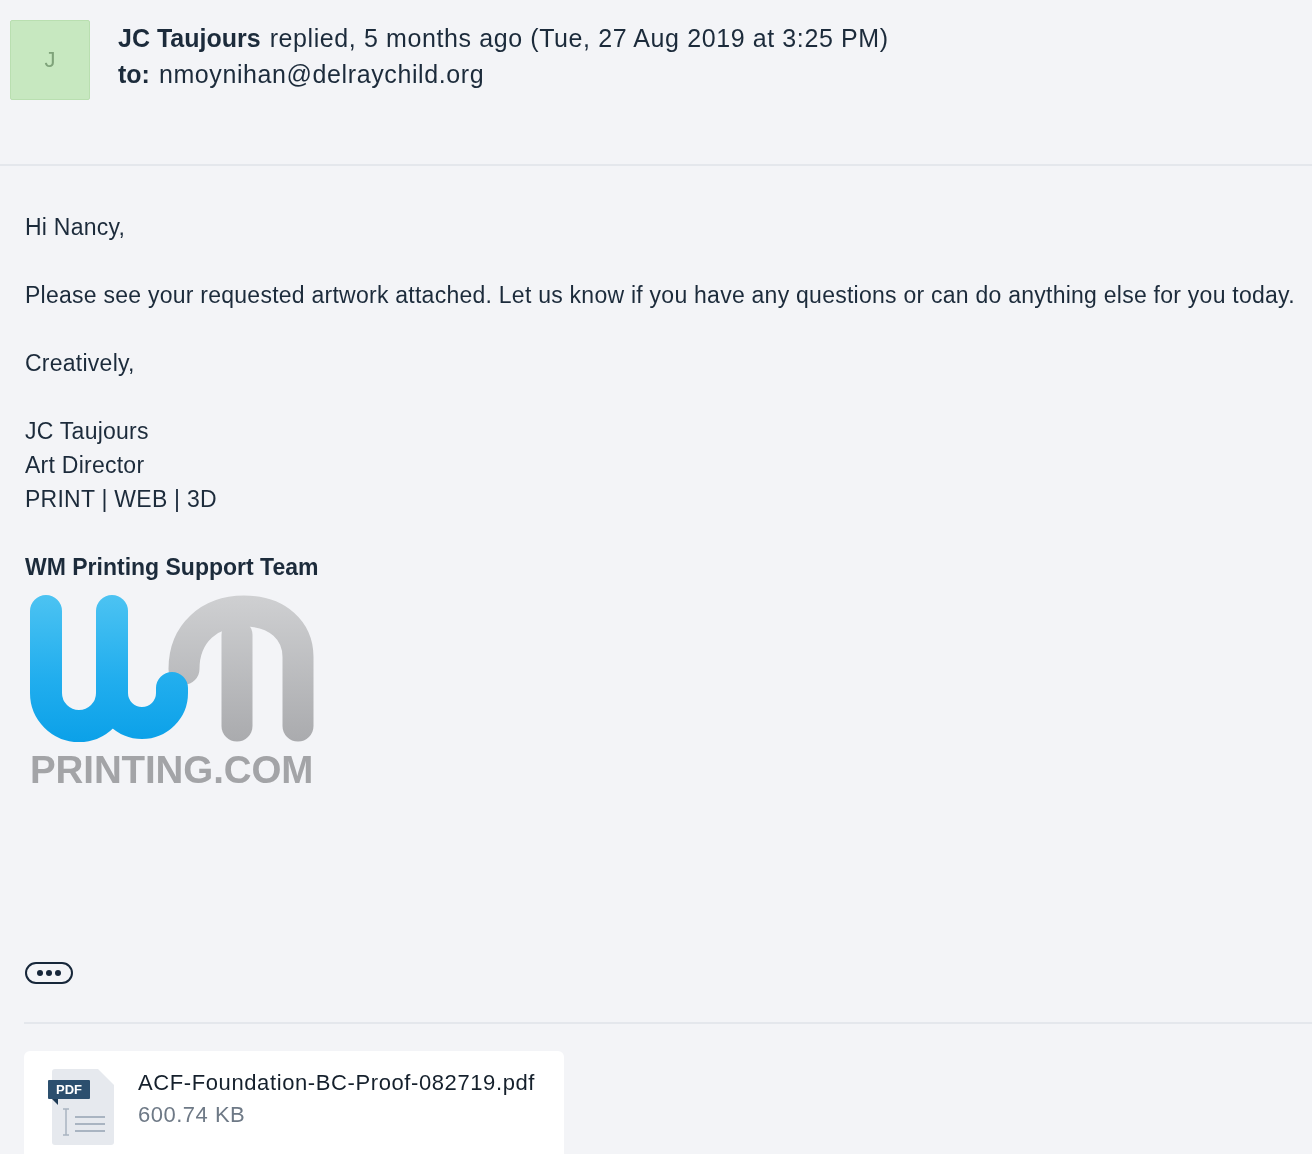 The image size is (1312, 1154). I want to click on message-text: JC Taujours, so click(87, 431).